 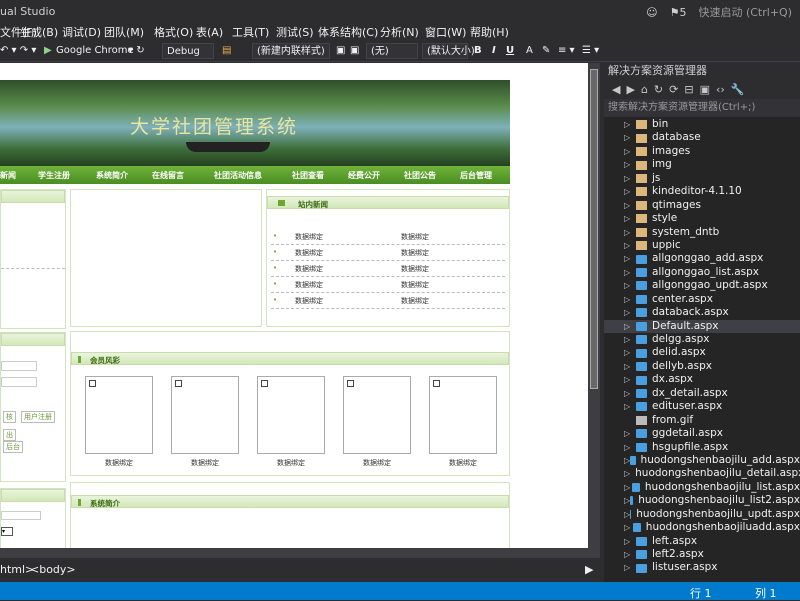 I want to click on tree-folder: ▷ system_dntb, so click(x=702, y=232).